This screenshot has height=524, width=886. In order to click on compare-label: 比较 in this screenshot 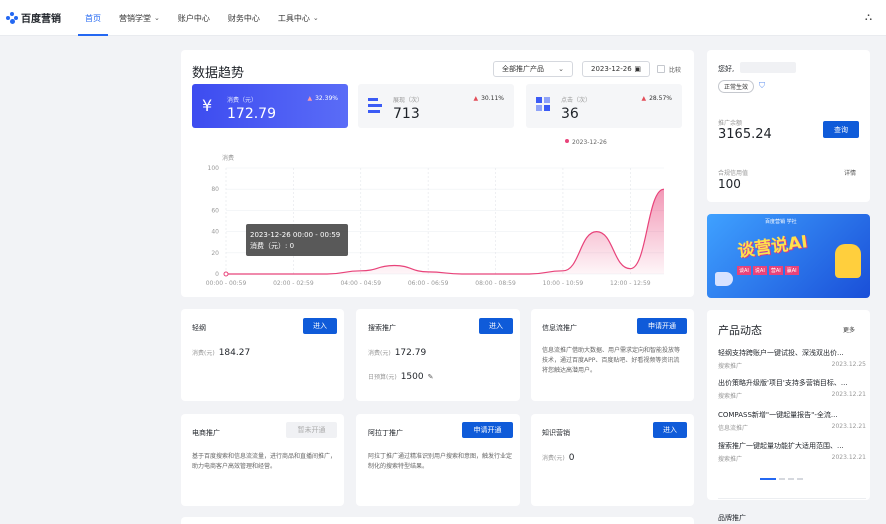, I will do `click(675, 70)`.